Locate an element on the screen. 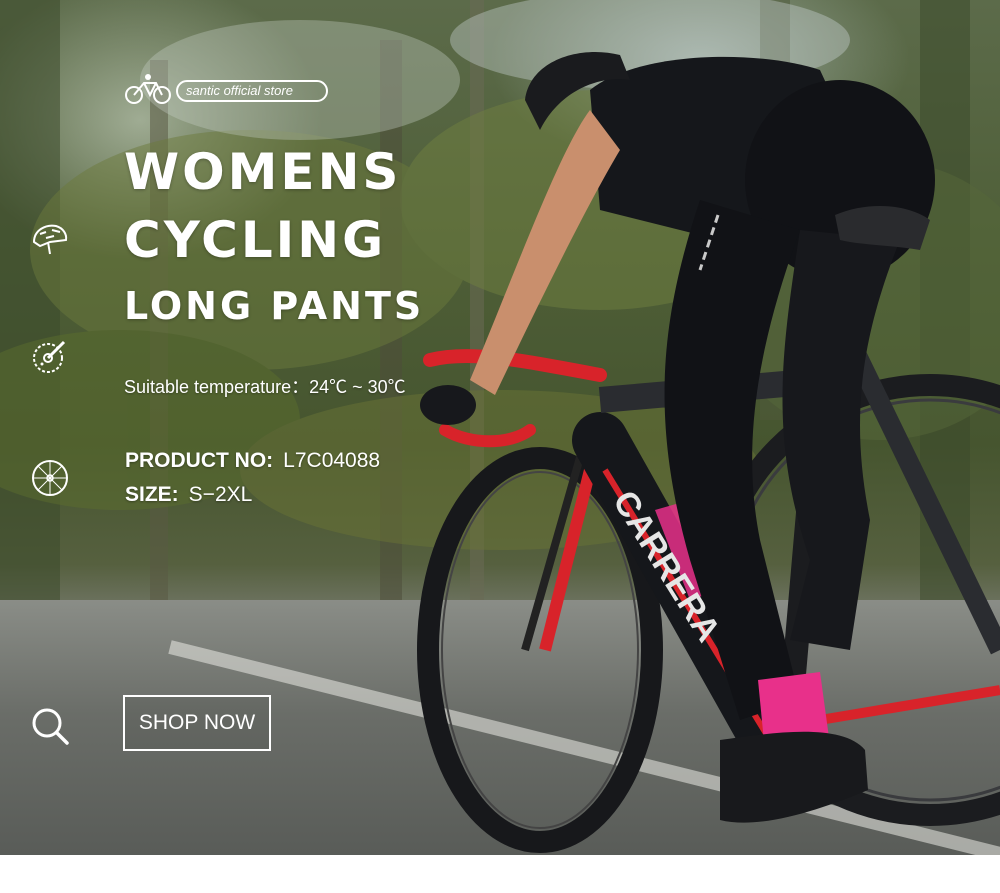 This screenshot has height=893, width=1000. bike-icon is located at coordinates (148, 89).